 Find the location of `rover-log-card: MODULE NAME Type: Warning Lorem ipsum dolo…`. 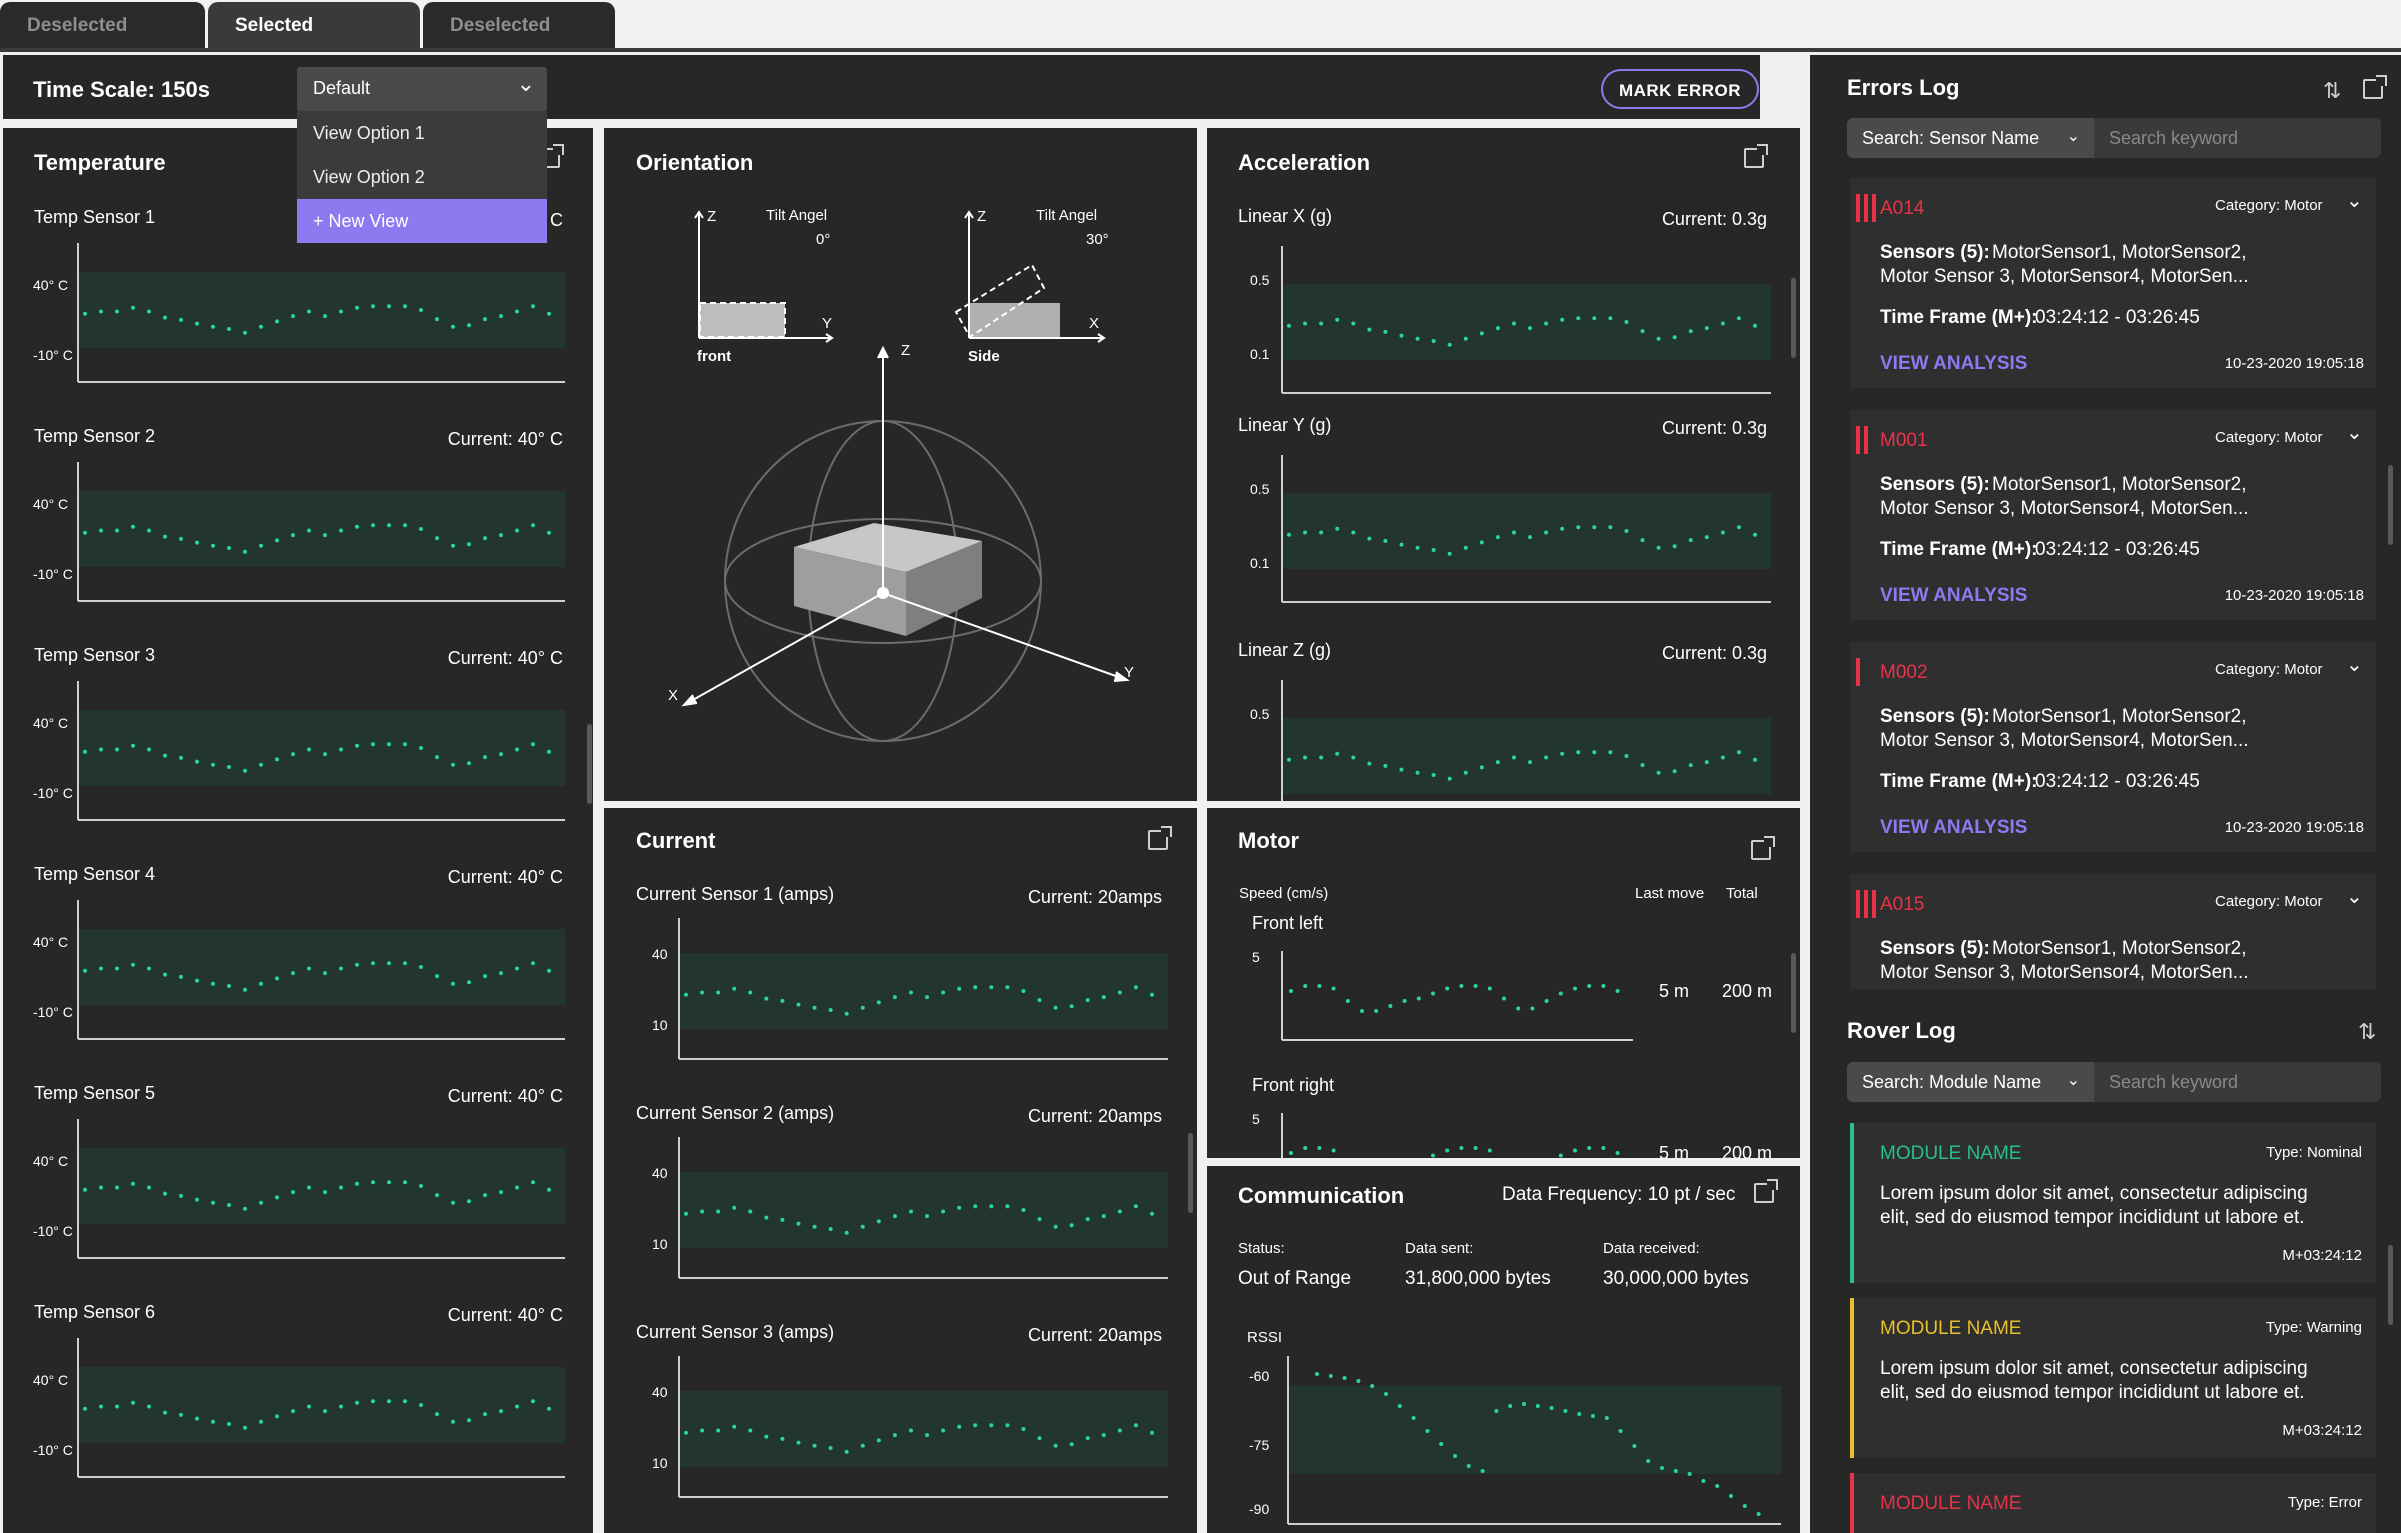

rover-log-card: MODULE NAME Type: Warning Lorem ipsum dolo… is located at coordinates (2113, 1378).